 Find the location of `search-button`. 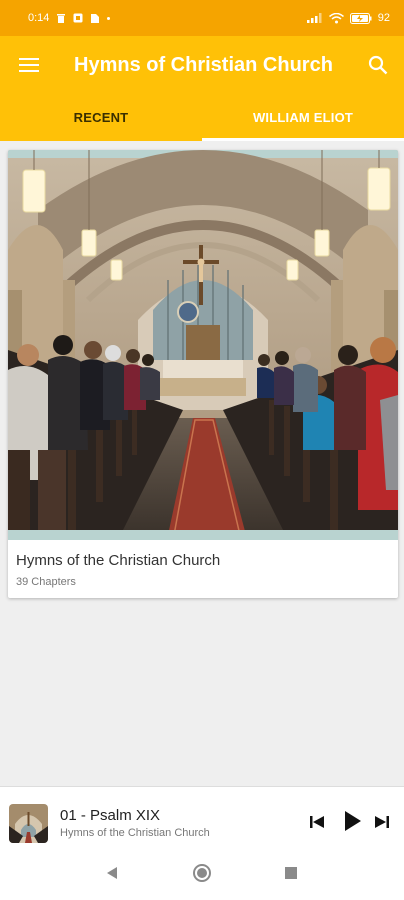

search-button is located at coordinates (378, 65).